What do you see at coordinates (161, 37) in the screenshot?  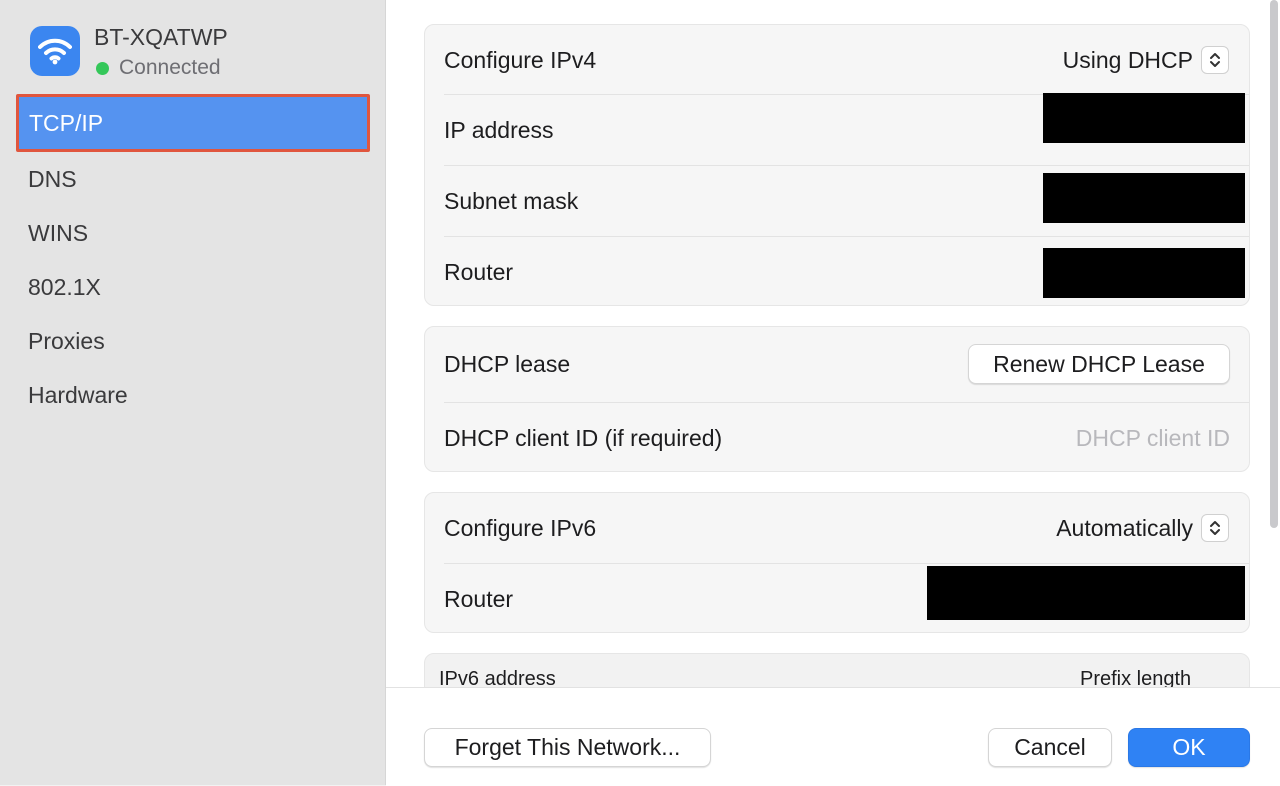 I see `network-name: BT-XQATWP` at bounding box center [161, 37].